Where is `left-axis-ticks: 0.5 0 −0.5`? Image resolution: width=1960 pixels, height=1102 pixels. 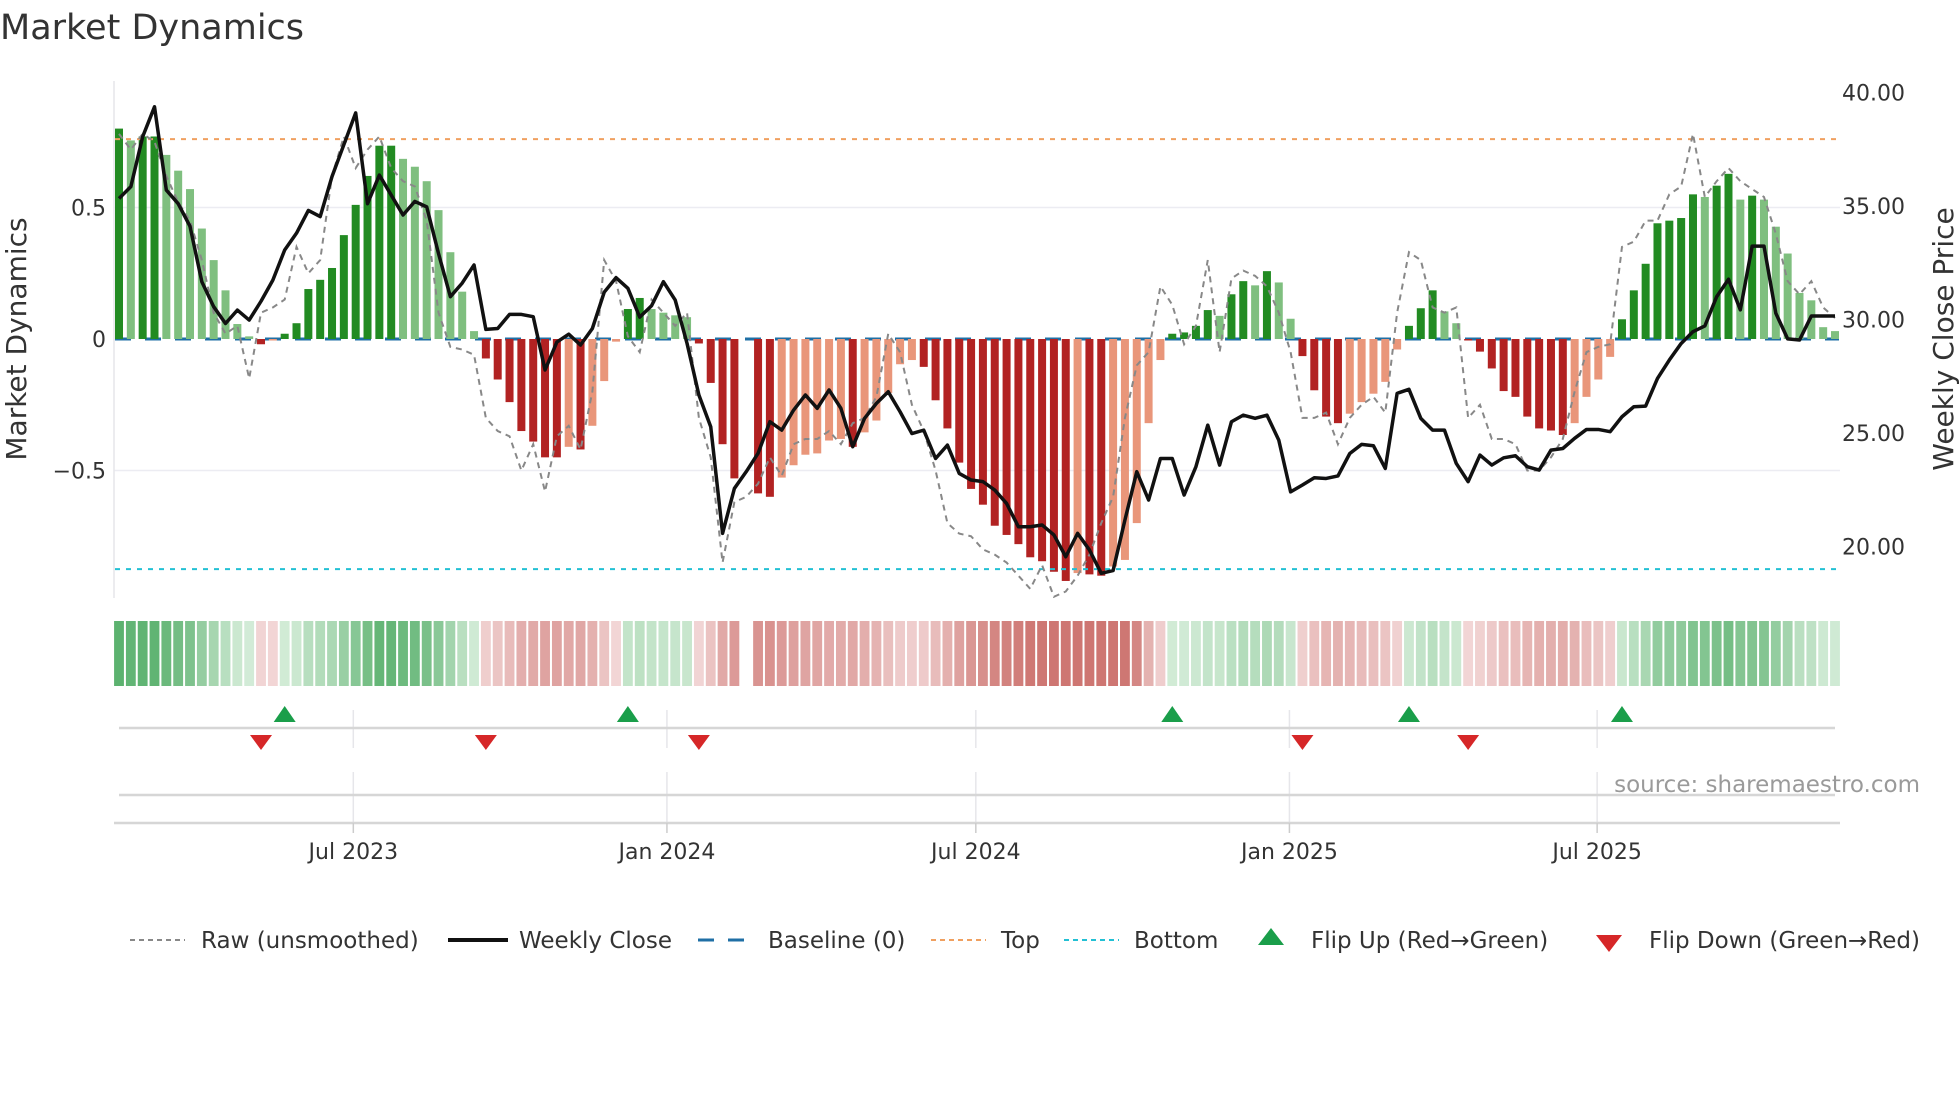 left-axis-ticks: 0.5 0 −0.5 is located at coordinates (79, 341).